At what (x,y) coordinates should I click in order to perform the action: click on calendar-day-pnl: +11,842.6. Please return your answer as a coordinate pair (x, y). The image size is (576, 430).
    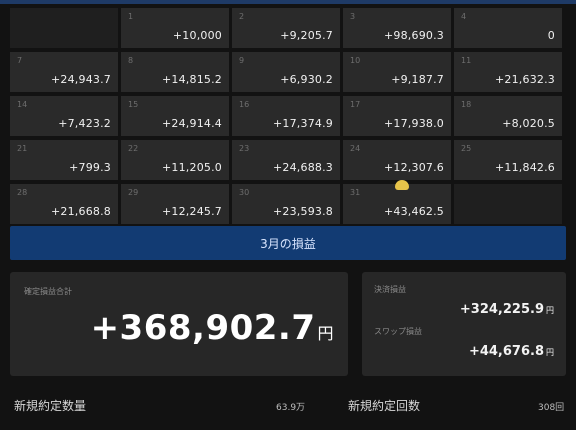
    Looking at the image, I should click on (524, 167).